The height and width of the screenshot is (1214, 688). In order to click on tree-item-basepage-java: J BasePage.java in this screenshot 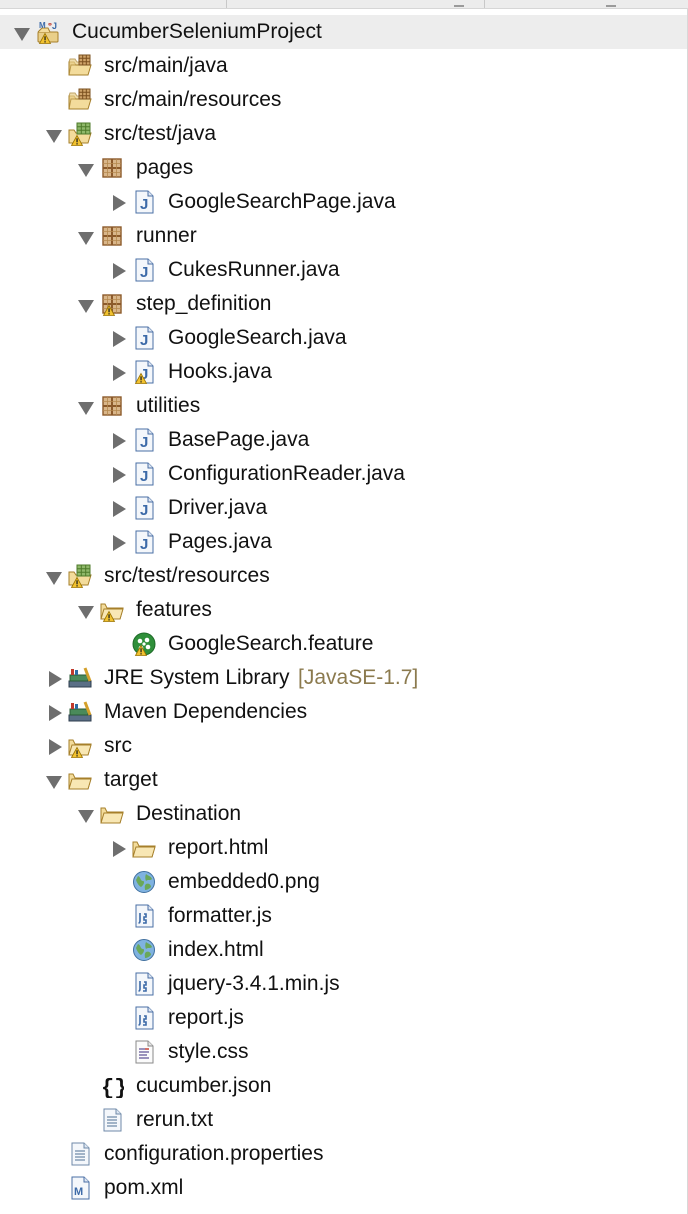, I will do `click(343, 440)`.